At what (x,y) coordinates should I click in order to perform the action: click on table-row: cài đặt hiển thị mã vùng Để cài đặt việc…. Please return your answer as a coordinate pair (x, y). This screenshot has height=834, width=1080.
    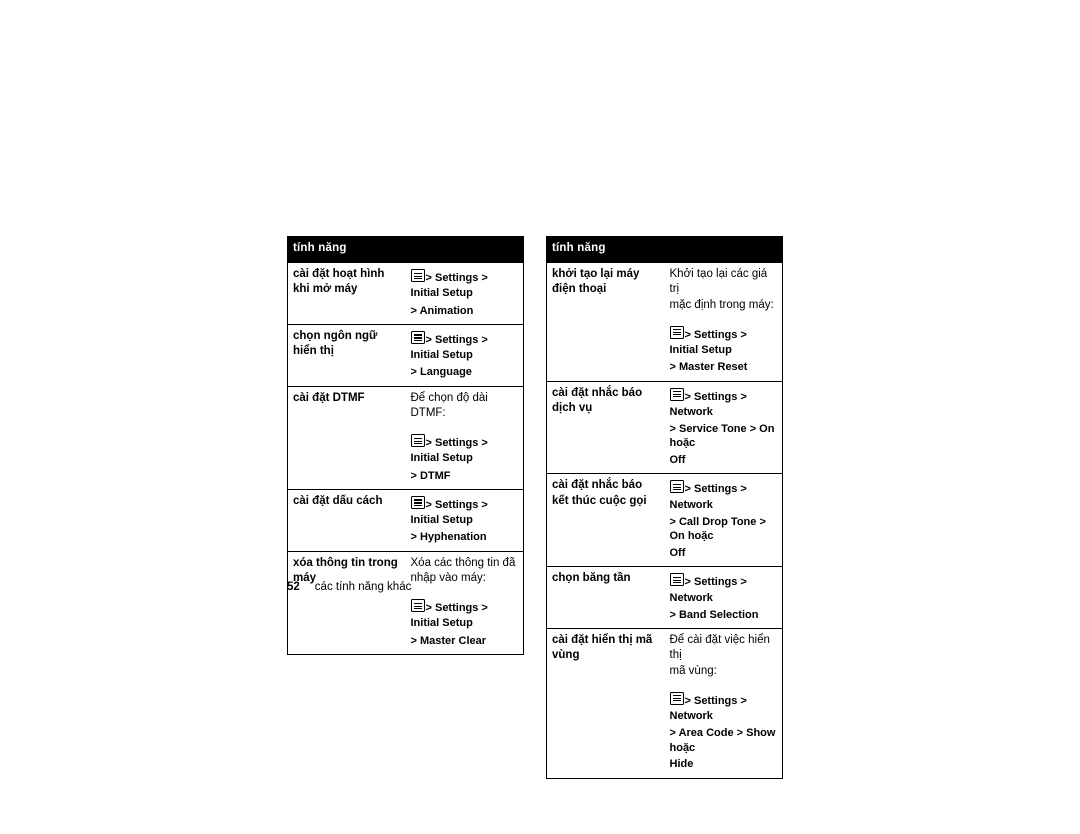
    Looking at the image, I should click on (664, 703).